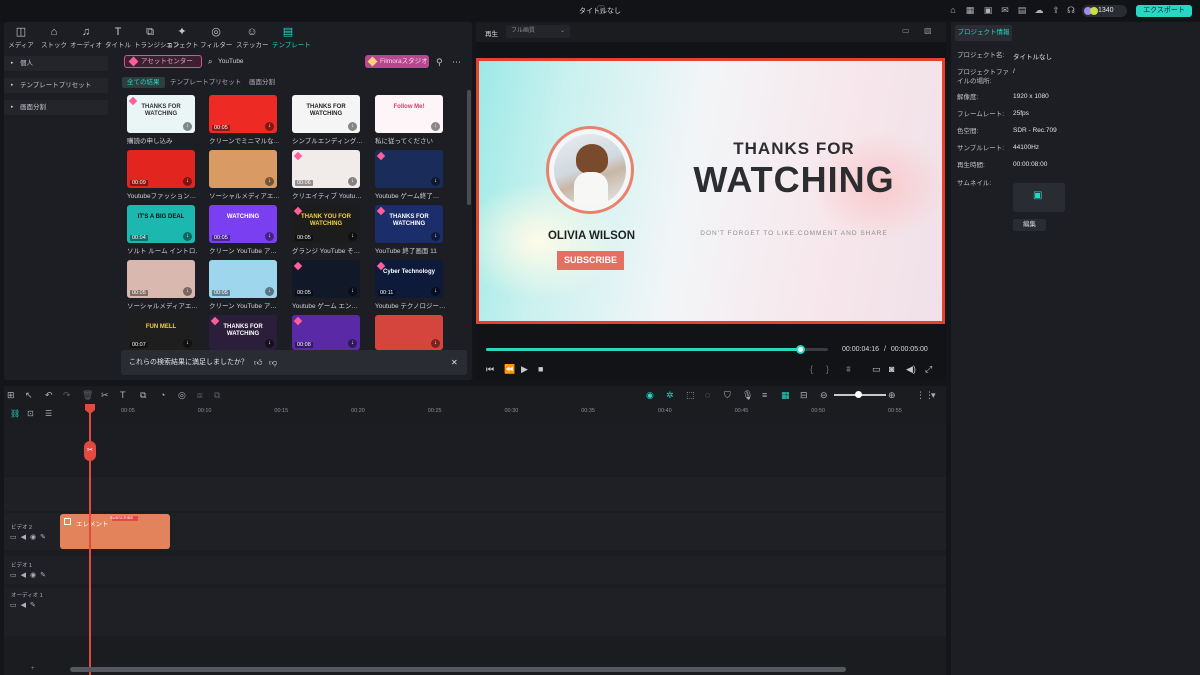 This screenshot has height=675, width=1200. Describe the element at coordinates (25, 605) in the screenshot. I see `track-controls-icon: ▭◀✎` at that location.